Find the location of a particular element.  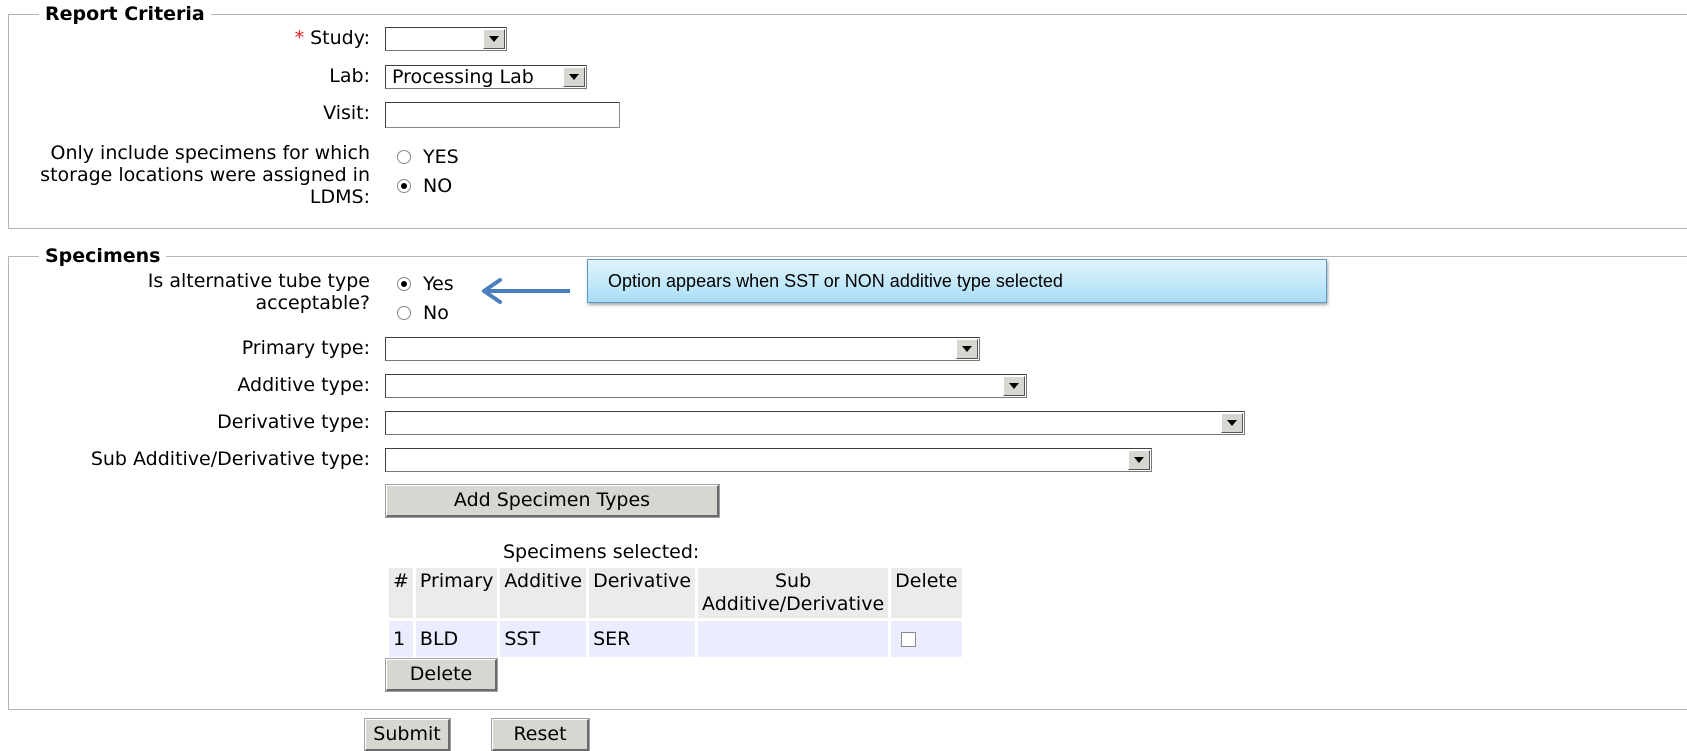

visit-input is located at coordinates (502, 115).